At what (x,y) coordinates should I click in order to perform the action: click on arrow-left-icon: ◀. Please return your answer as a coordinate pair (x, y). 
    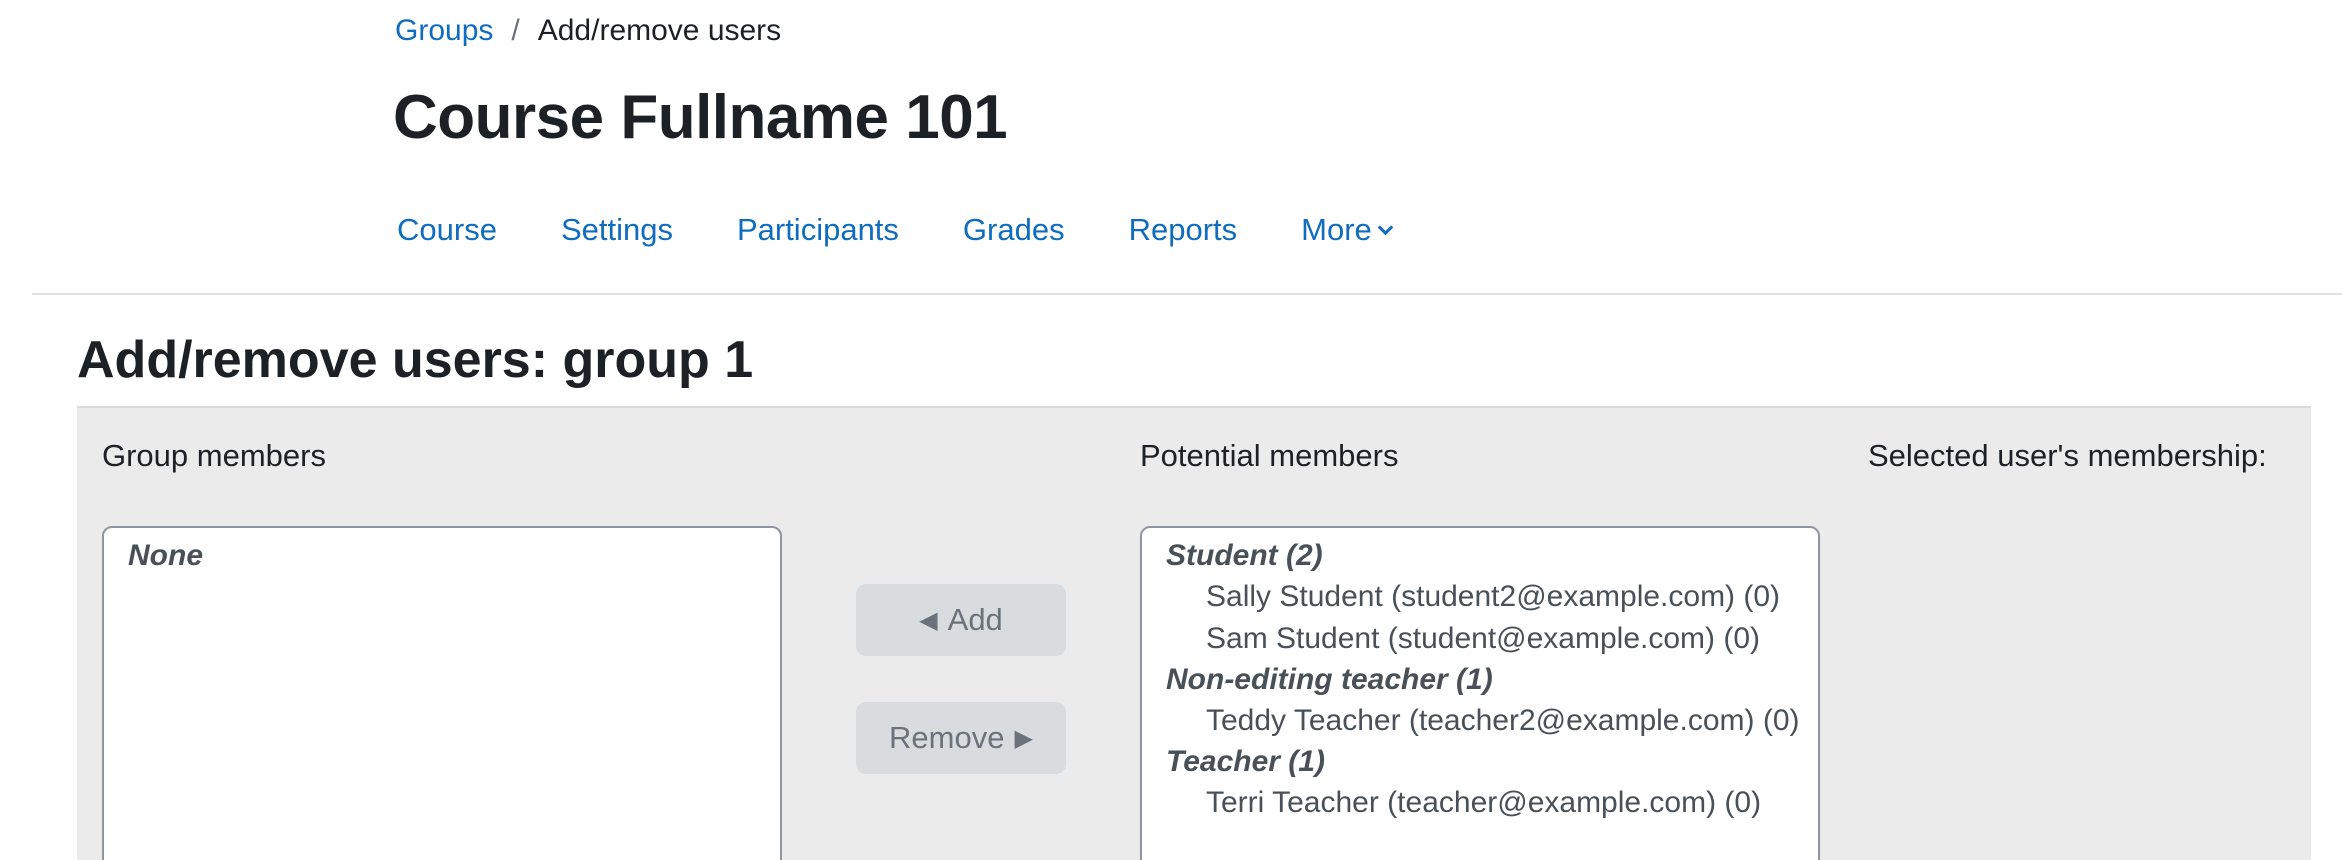
    Looking at the image, I should click on (928, 620).